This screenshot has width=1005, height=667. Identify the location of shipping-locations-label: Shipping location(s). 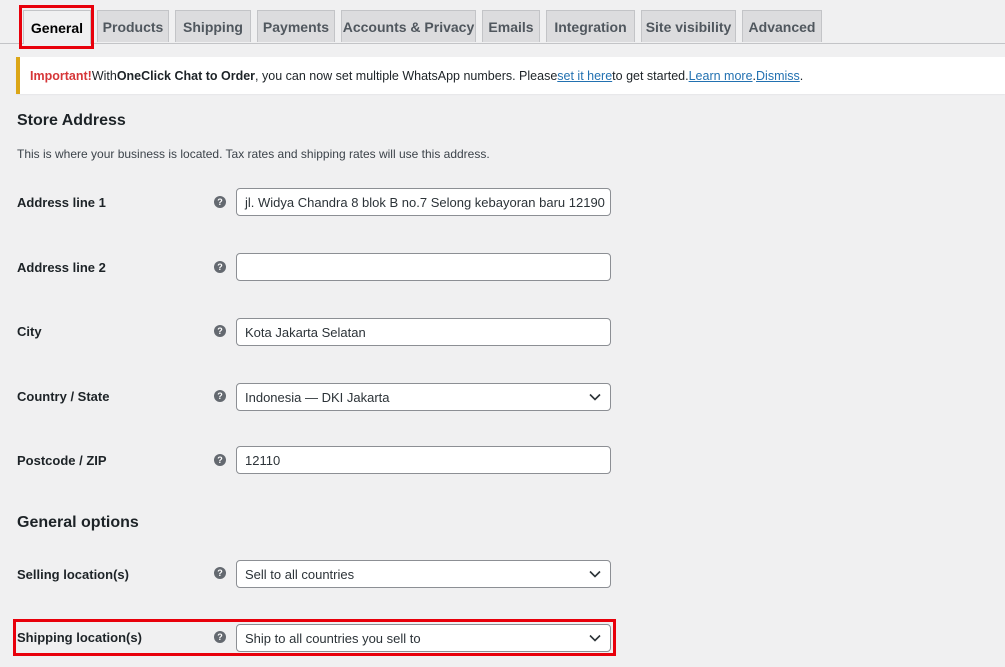
(79, 637).